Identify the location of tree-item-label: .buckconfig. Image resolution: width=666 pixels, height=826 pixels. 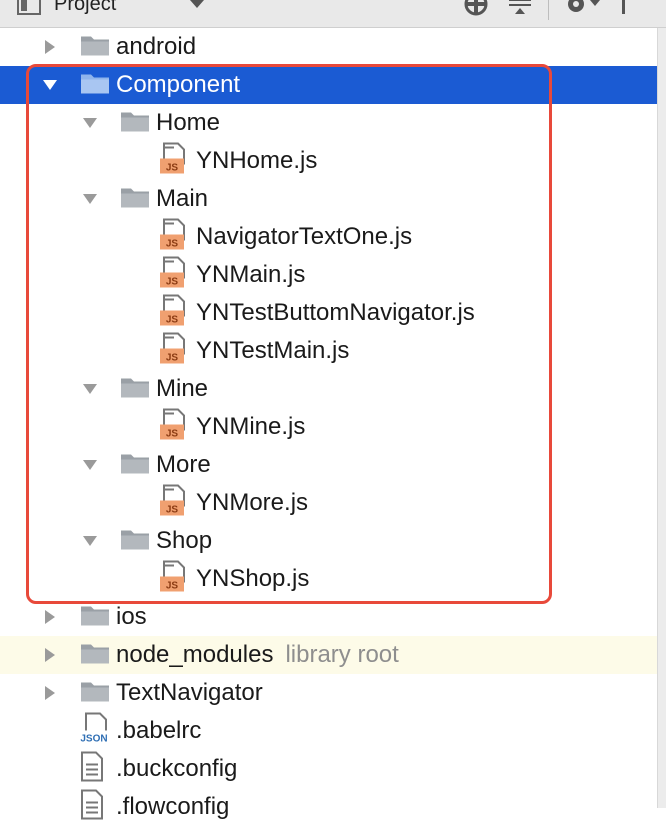
(176, 769).